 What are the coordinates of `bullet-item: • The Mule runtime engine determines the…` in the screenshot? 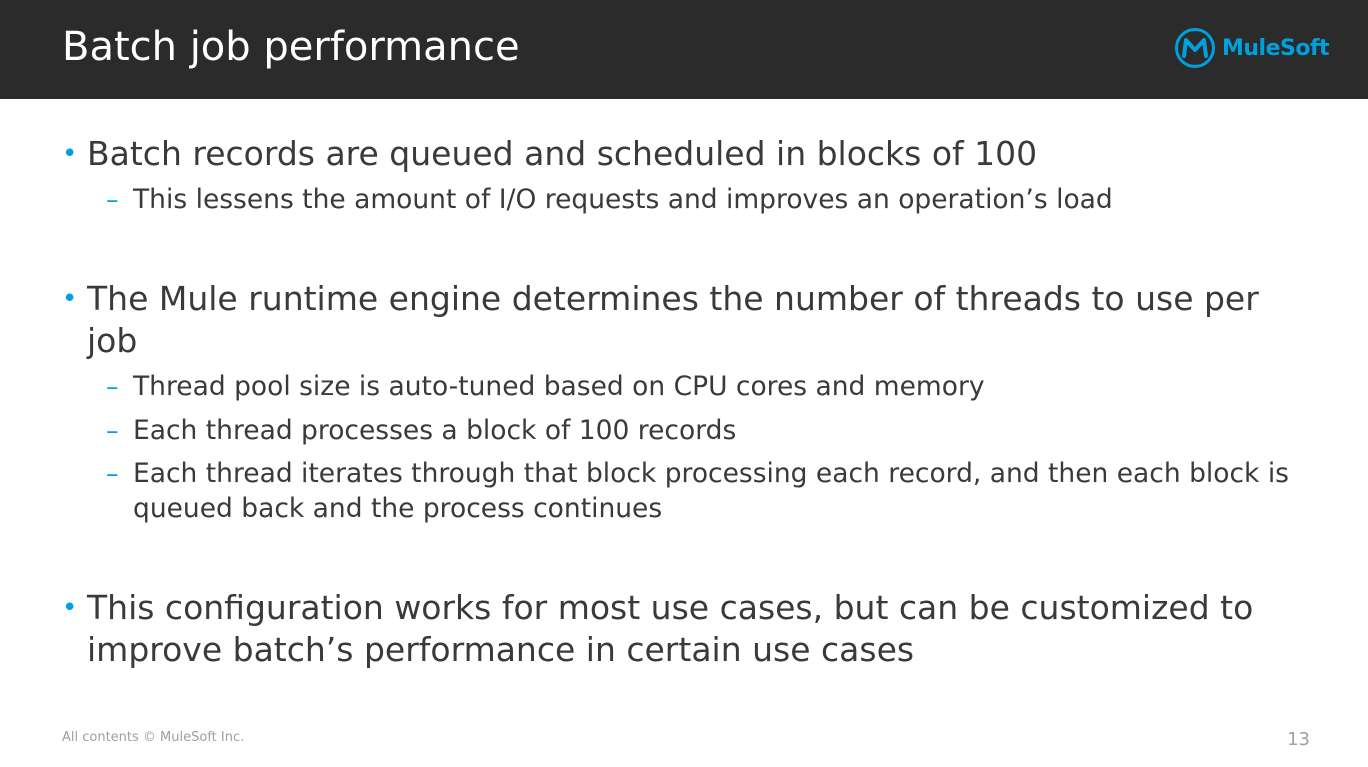 It's located at (677, 320).